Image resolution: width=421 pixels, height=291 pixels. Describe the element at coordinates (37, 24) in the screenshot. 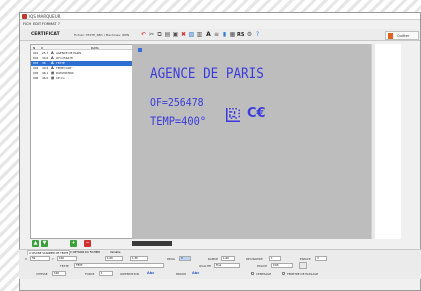

I see `menu-edit: EDIT` at that location.